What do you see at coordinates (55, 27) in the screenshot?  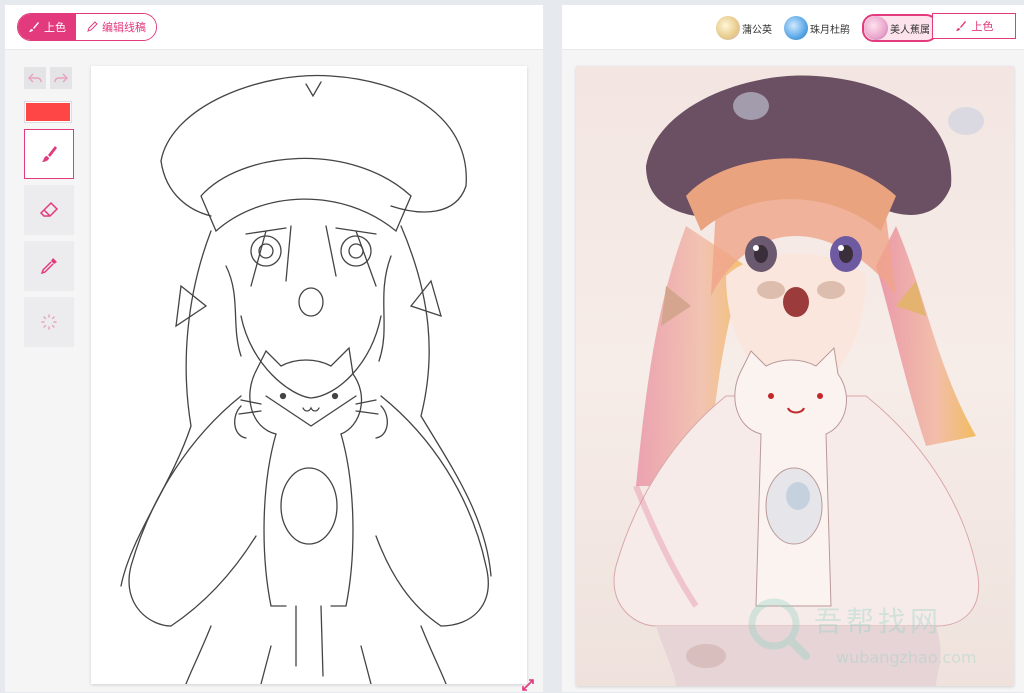 I see `tab-colorize-label: 上色` at bounding box center [55, 27].